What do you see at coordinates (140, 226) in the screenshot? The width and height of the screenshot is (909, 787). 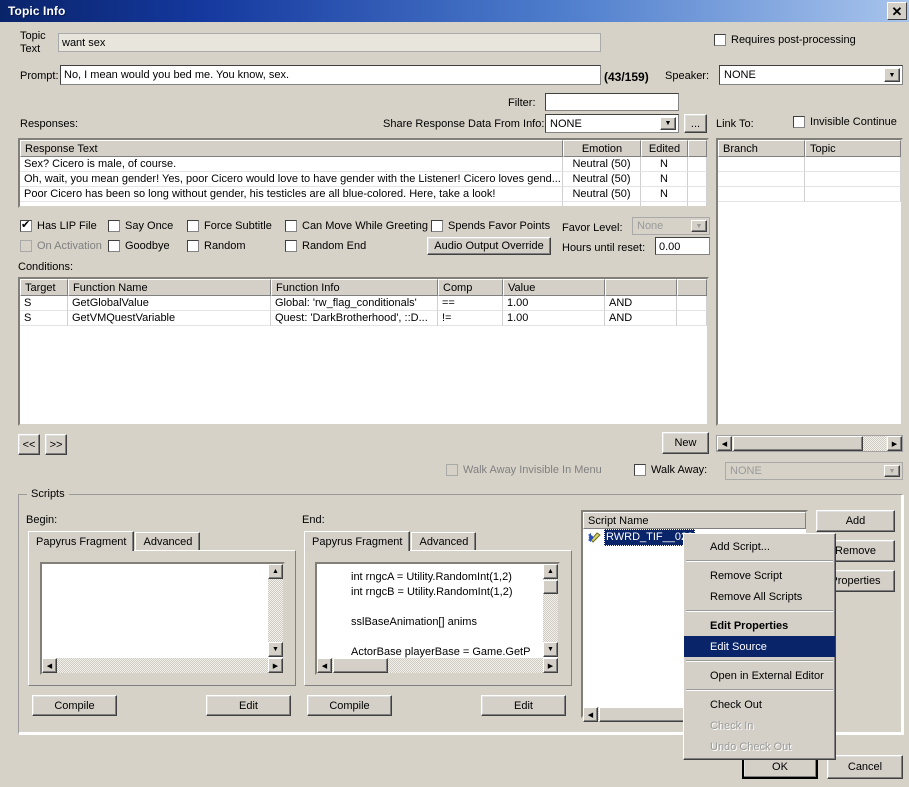 I see `say-once-checkbox: Say Once` at bounding box center [140, 226].